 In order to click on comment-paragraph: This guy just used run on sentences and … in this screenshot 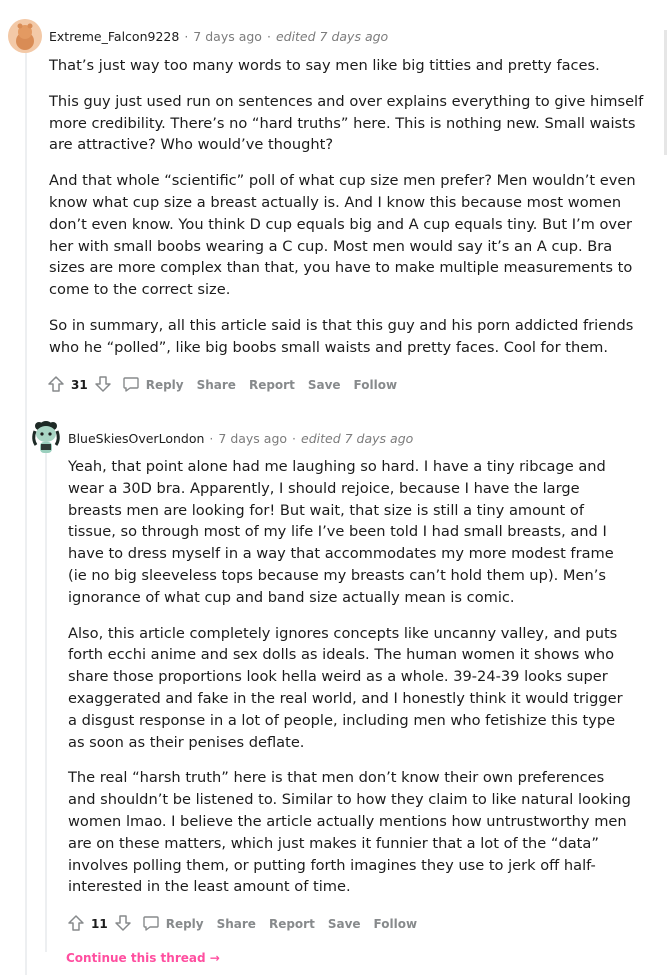, I will do `click(346, 123)`.